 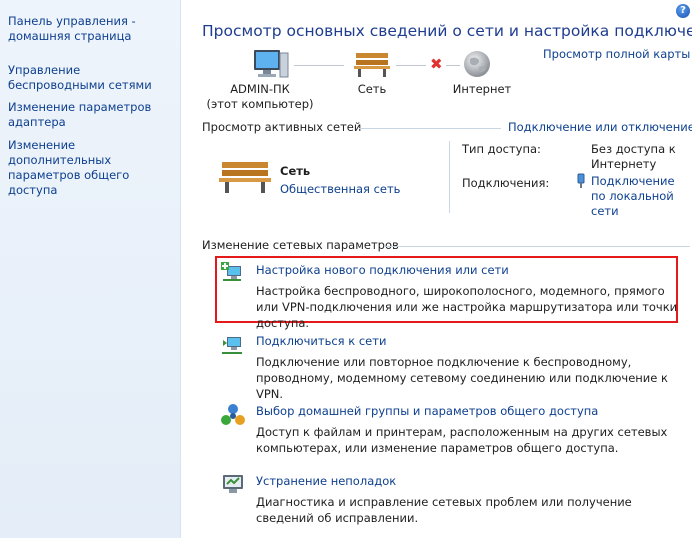 What do you see at coordinates (270, 65) in the screenshot?
I see `computer-icon` at bounding box center [270, 65].